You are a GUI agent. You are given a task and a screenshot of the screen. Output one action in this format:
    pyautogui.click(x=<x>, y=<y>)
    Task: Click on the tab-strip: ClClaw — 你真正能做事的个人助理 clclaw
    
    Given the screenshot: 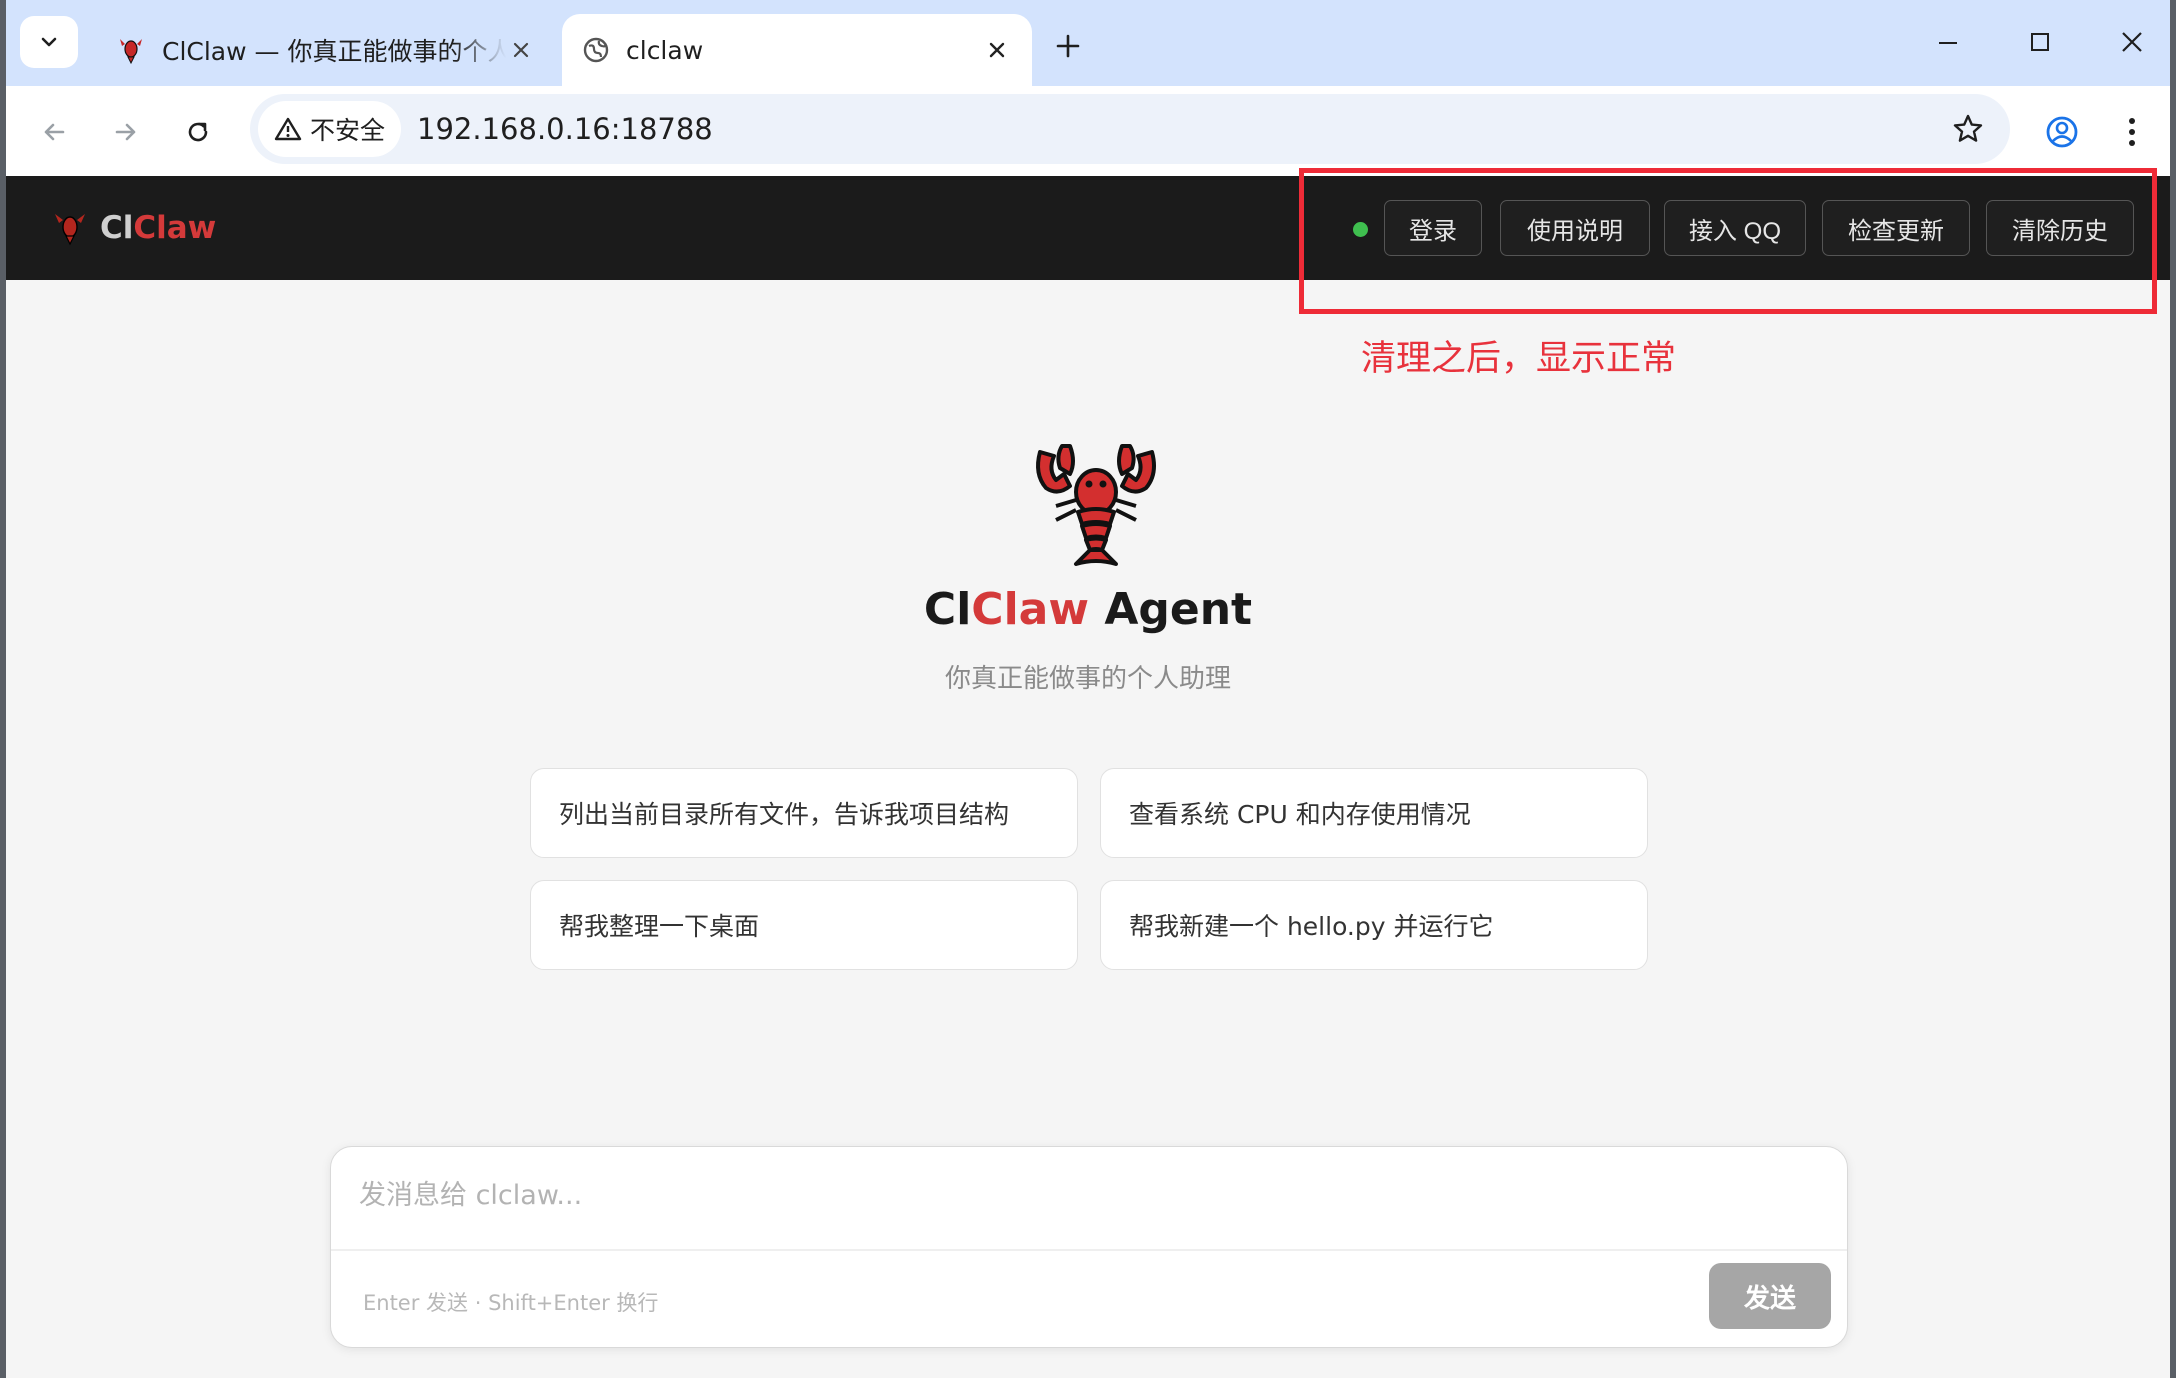 What is the action you would take?
    pyautogui.click(x=1088, y=43)
    